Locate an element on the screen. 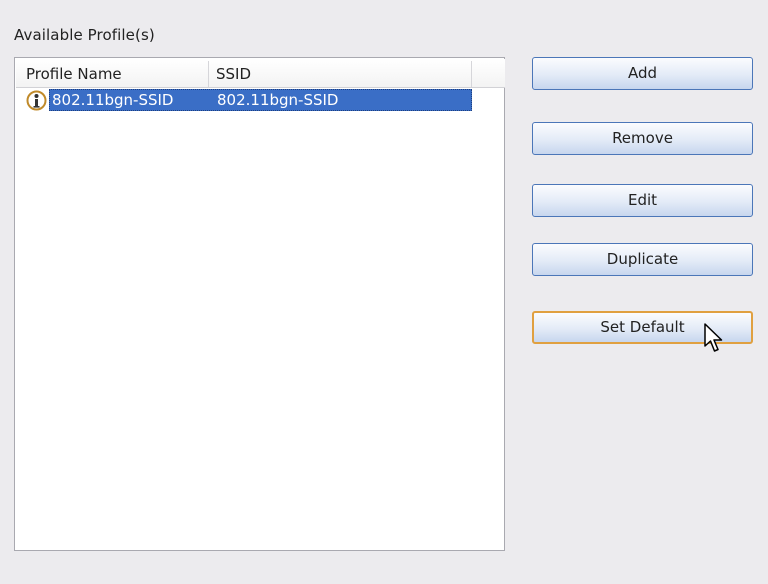  edit-button: Edit is located at coordinates (642, 200).